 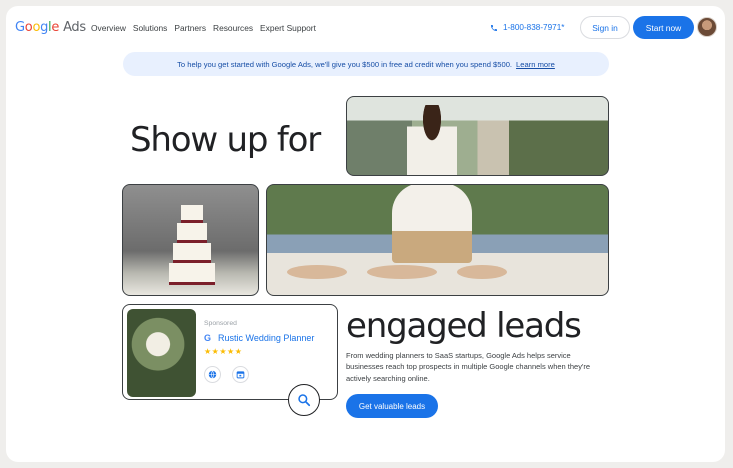 I want to click on logo-ads: Ads, so click(x=74, y=27).